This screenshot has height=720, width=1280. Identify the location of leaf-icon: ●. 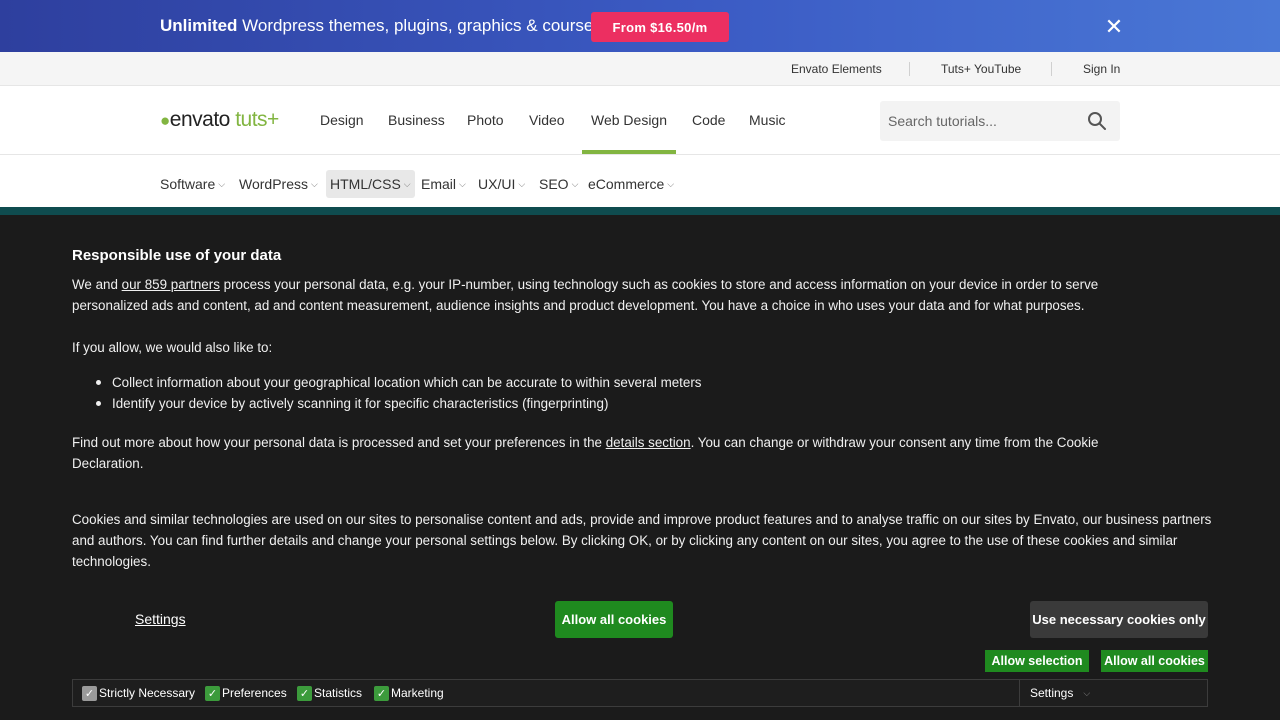
(165, 120).